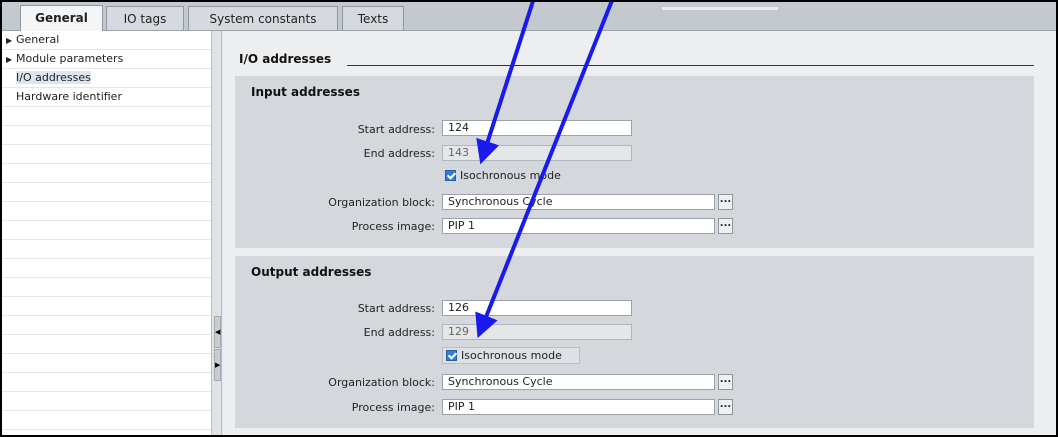  I want to click on tab-system-constants: System constants, so click(263, 18).